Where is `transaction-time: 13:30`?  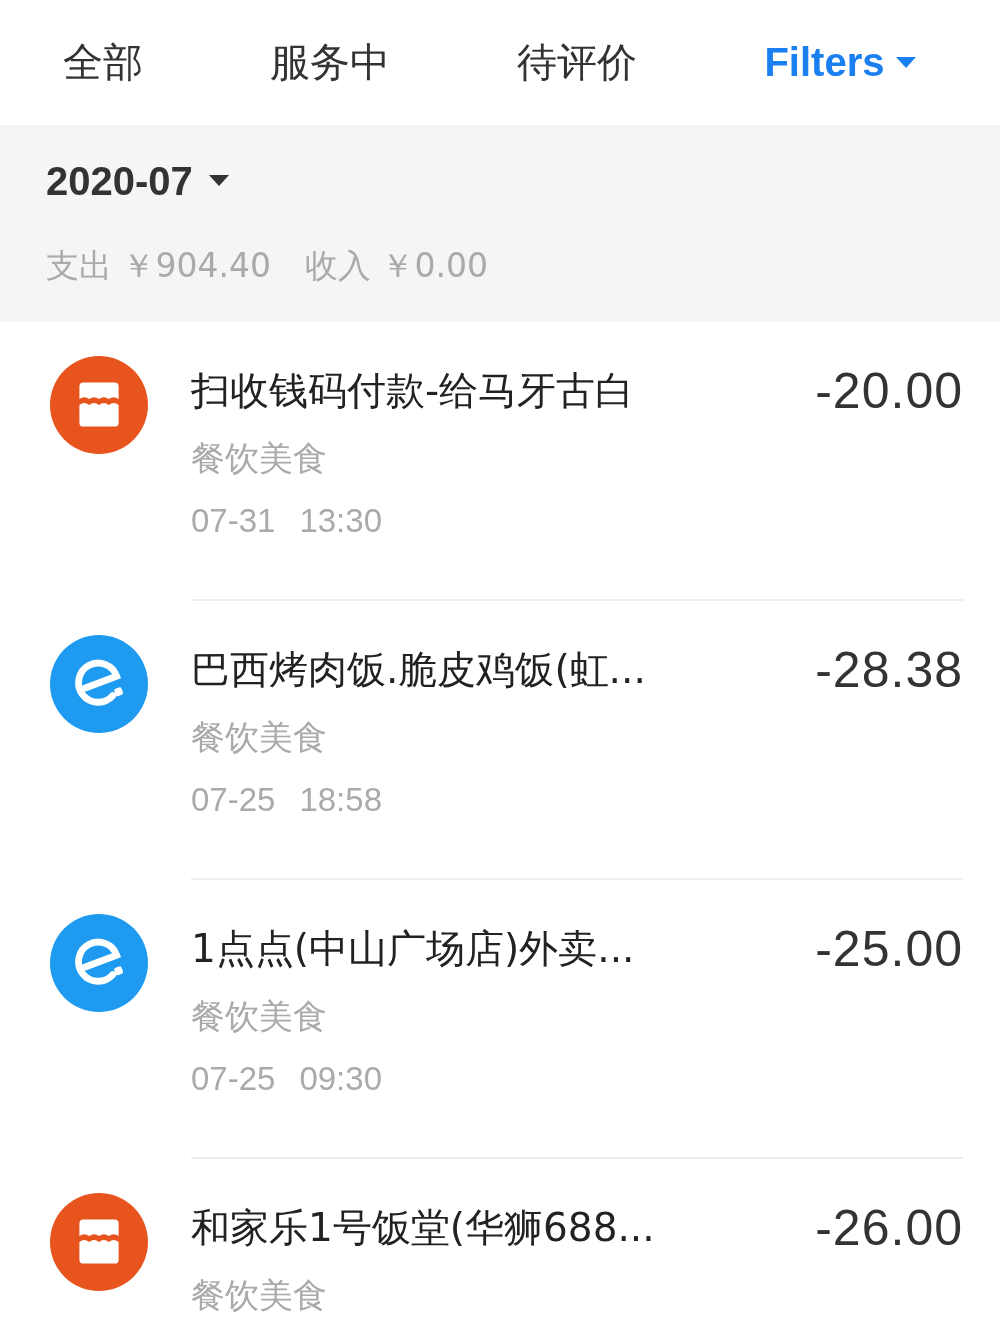 transaction-time: 13:30 is located at coordinates (340, 520).